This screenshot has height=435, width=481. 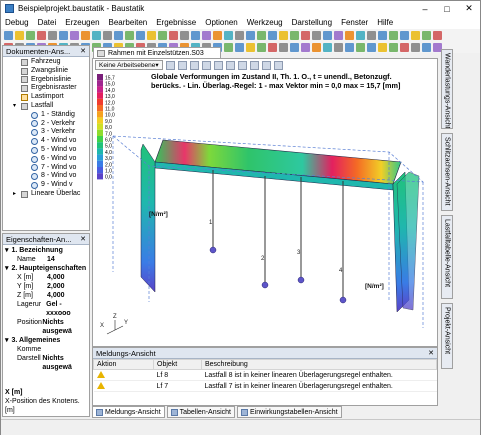 I want to click on tree-item: Ergebnisraster, so click(x=47, y=88).